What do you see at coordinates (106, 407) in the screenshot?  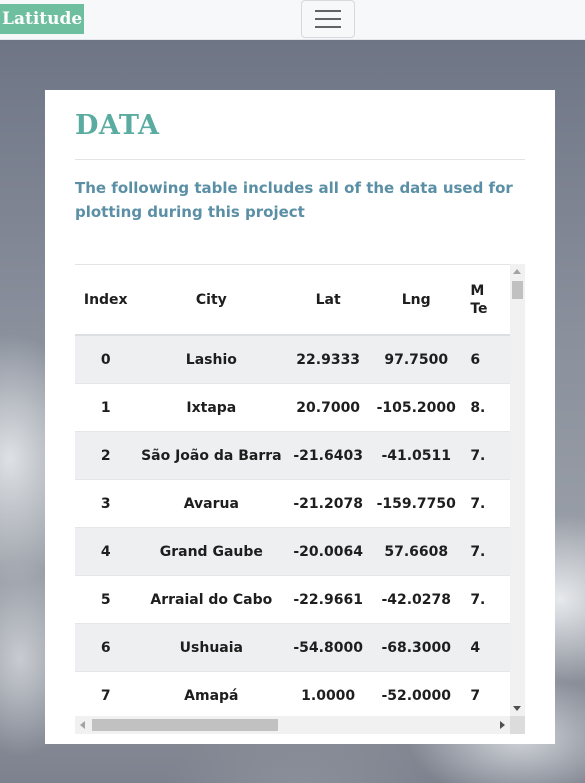 I see `table-cell-index: 1` at bounding box center [106, 407].